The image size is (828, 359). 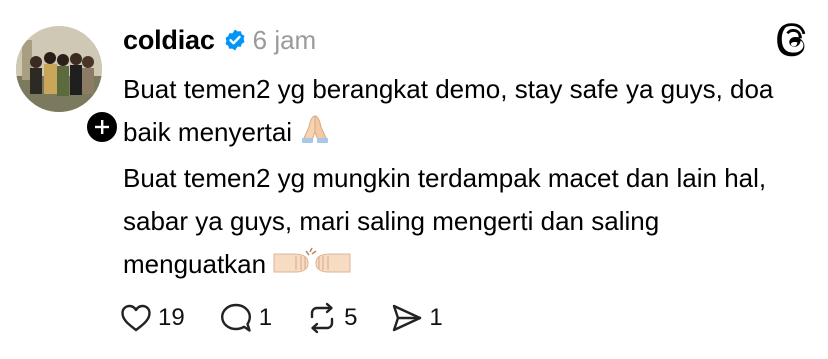 I want to click on avatar-photo, so click(x=59, y=69).